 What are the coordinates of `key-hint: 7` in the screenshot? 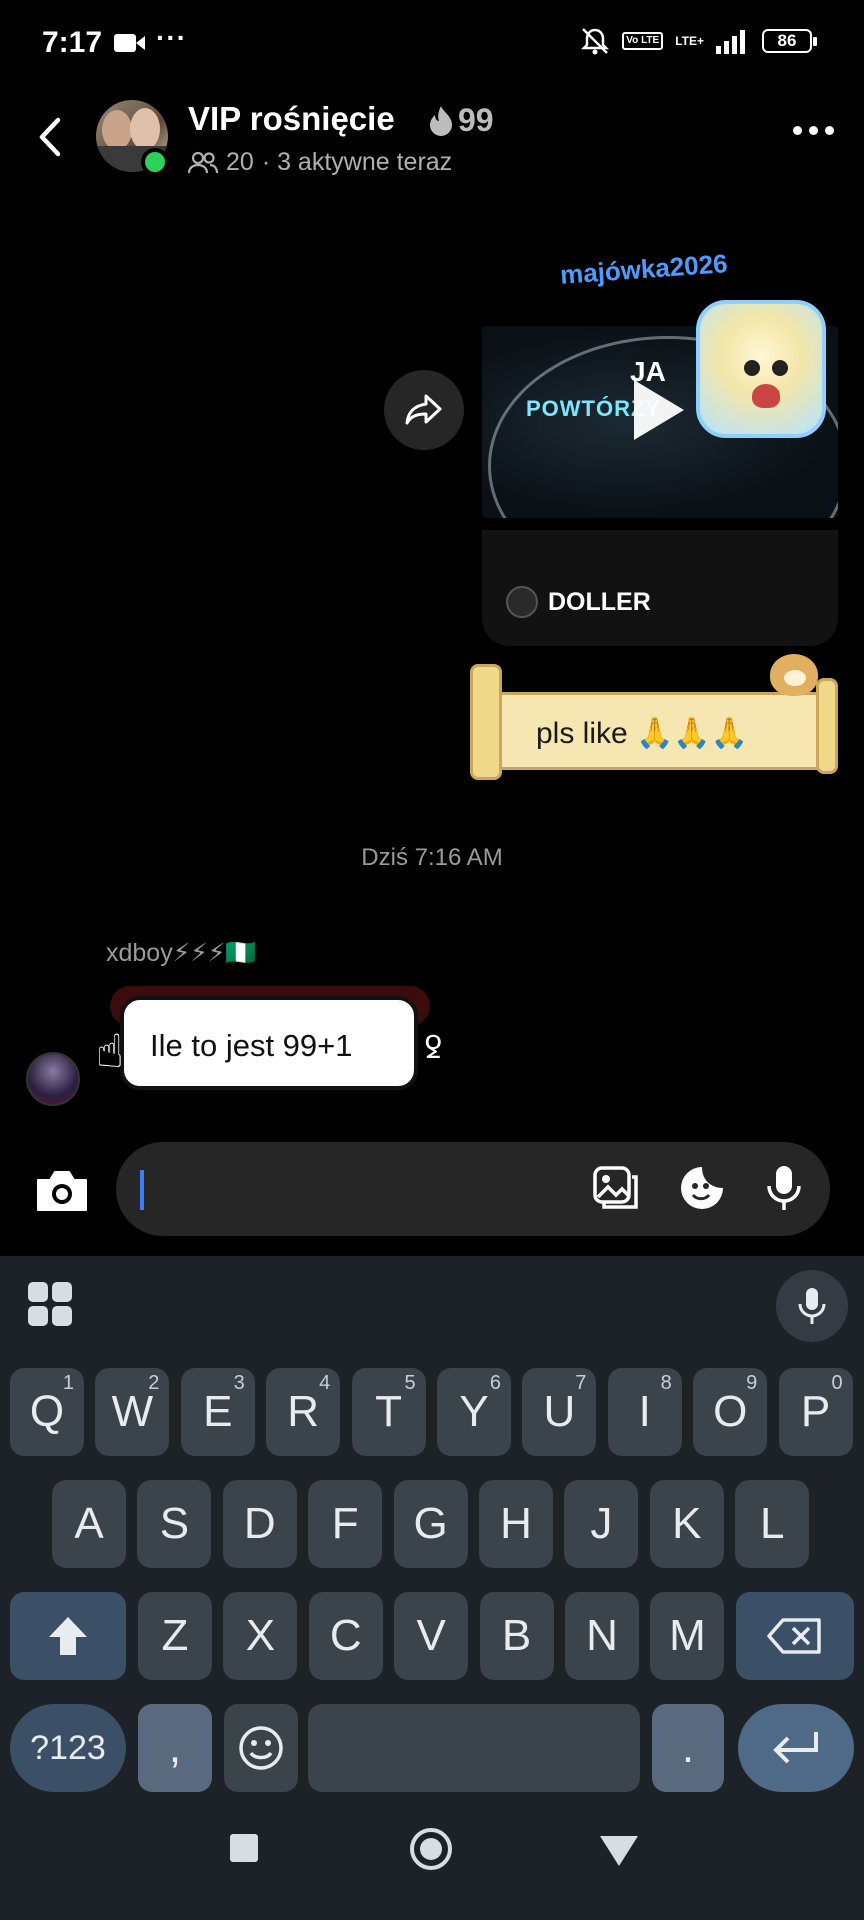 It's located at (581, 1383).